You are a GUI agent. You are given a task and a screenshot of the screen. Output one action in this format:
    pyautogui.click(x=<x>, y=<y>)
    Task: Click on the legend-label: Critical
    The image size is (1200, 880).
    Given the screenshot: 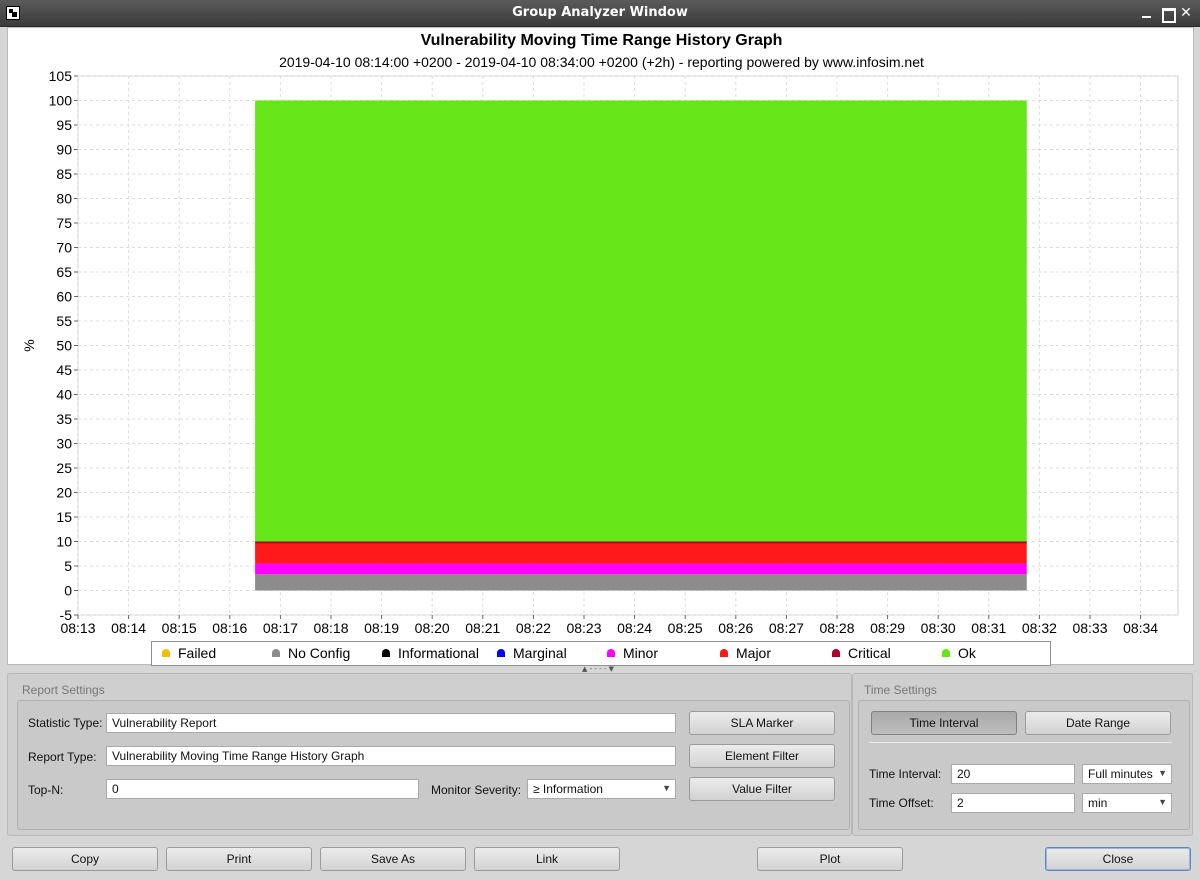 What is the action you would take?
    pyautogui.click(x=869, y=653)
    